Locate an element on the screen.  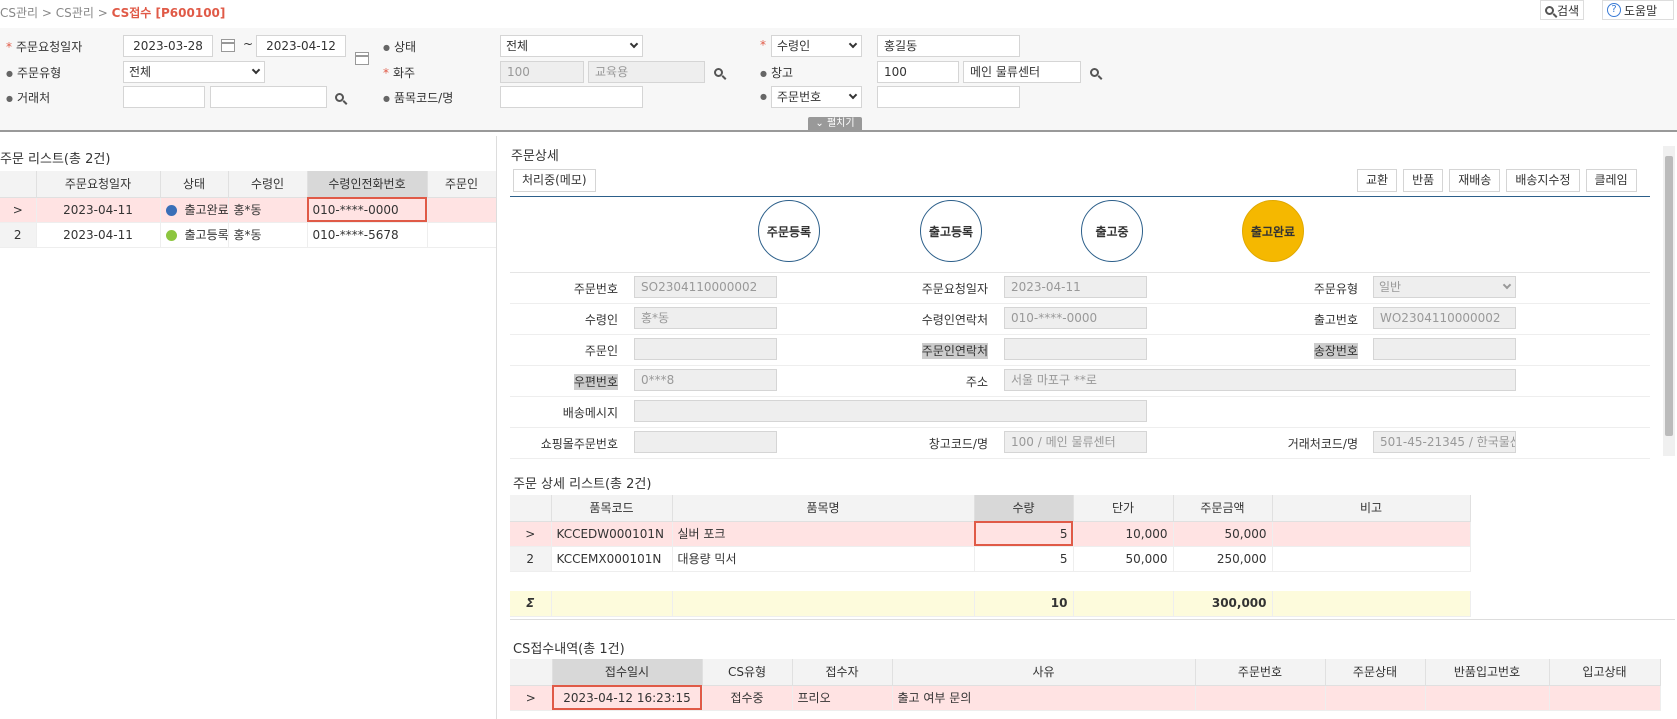
partner-name-input is located at coordinates (268, 97).